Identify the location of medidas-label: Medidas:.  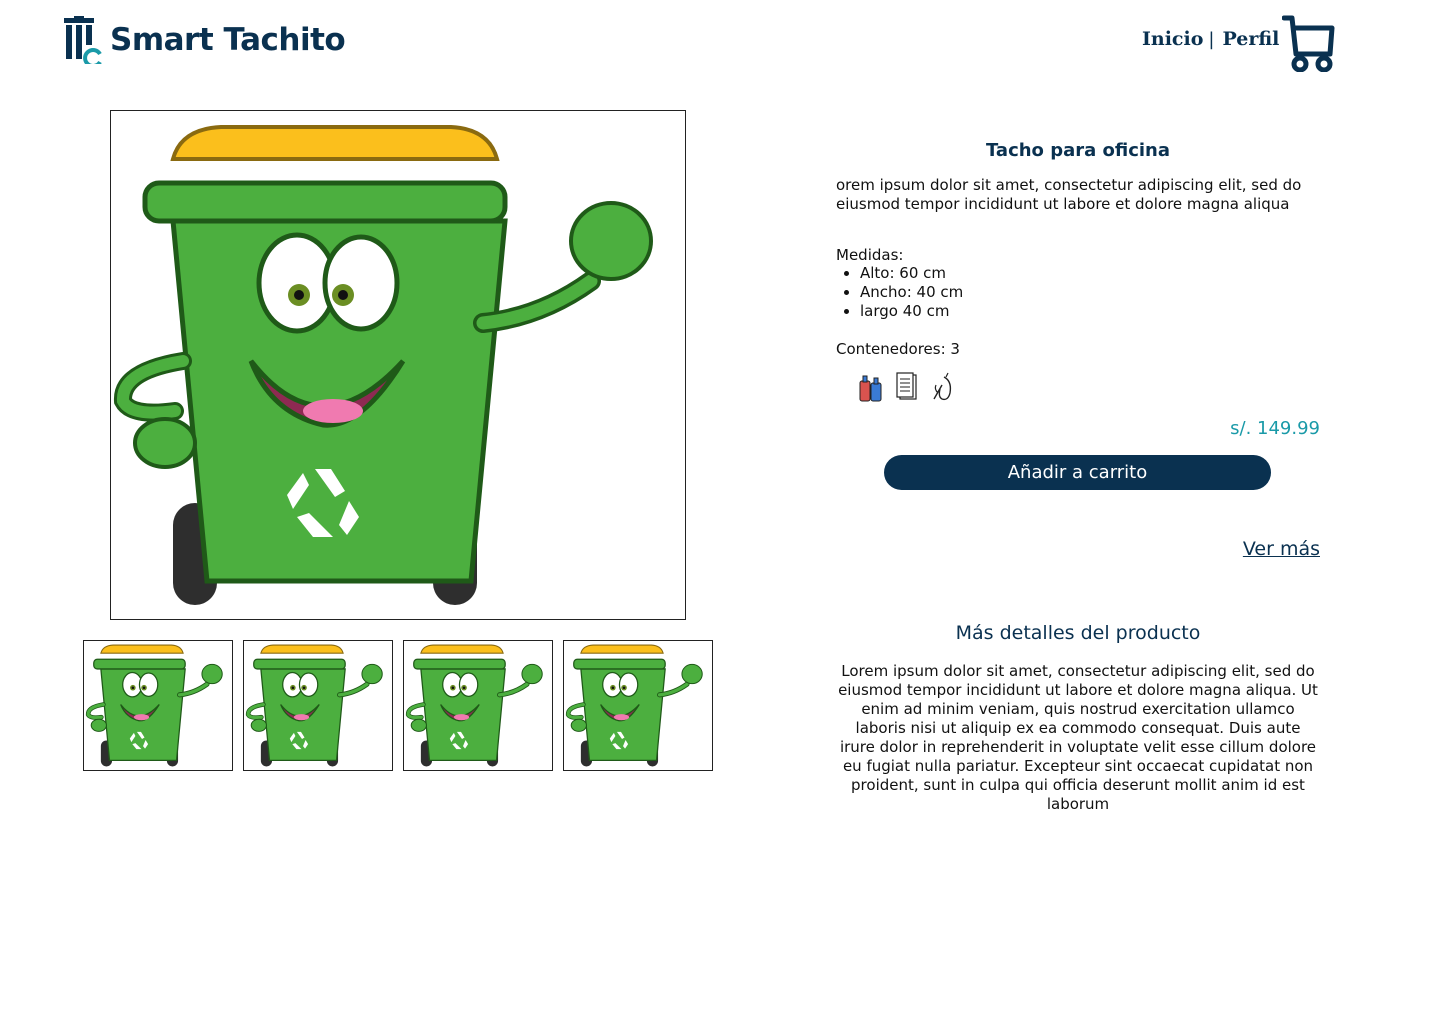
(870, 255).